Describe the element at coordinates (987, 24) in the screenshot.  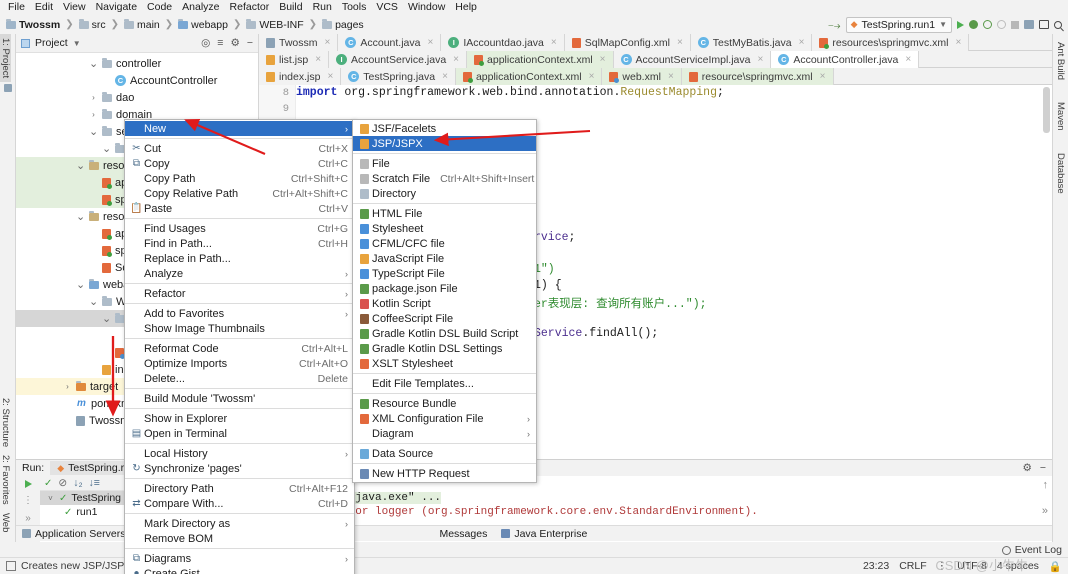
I see `run-coverage-icon` at that location.